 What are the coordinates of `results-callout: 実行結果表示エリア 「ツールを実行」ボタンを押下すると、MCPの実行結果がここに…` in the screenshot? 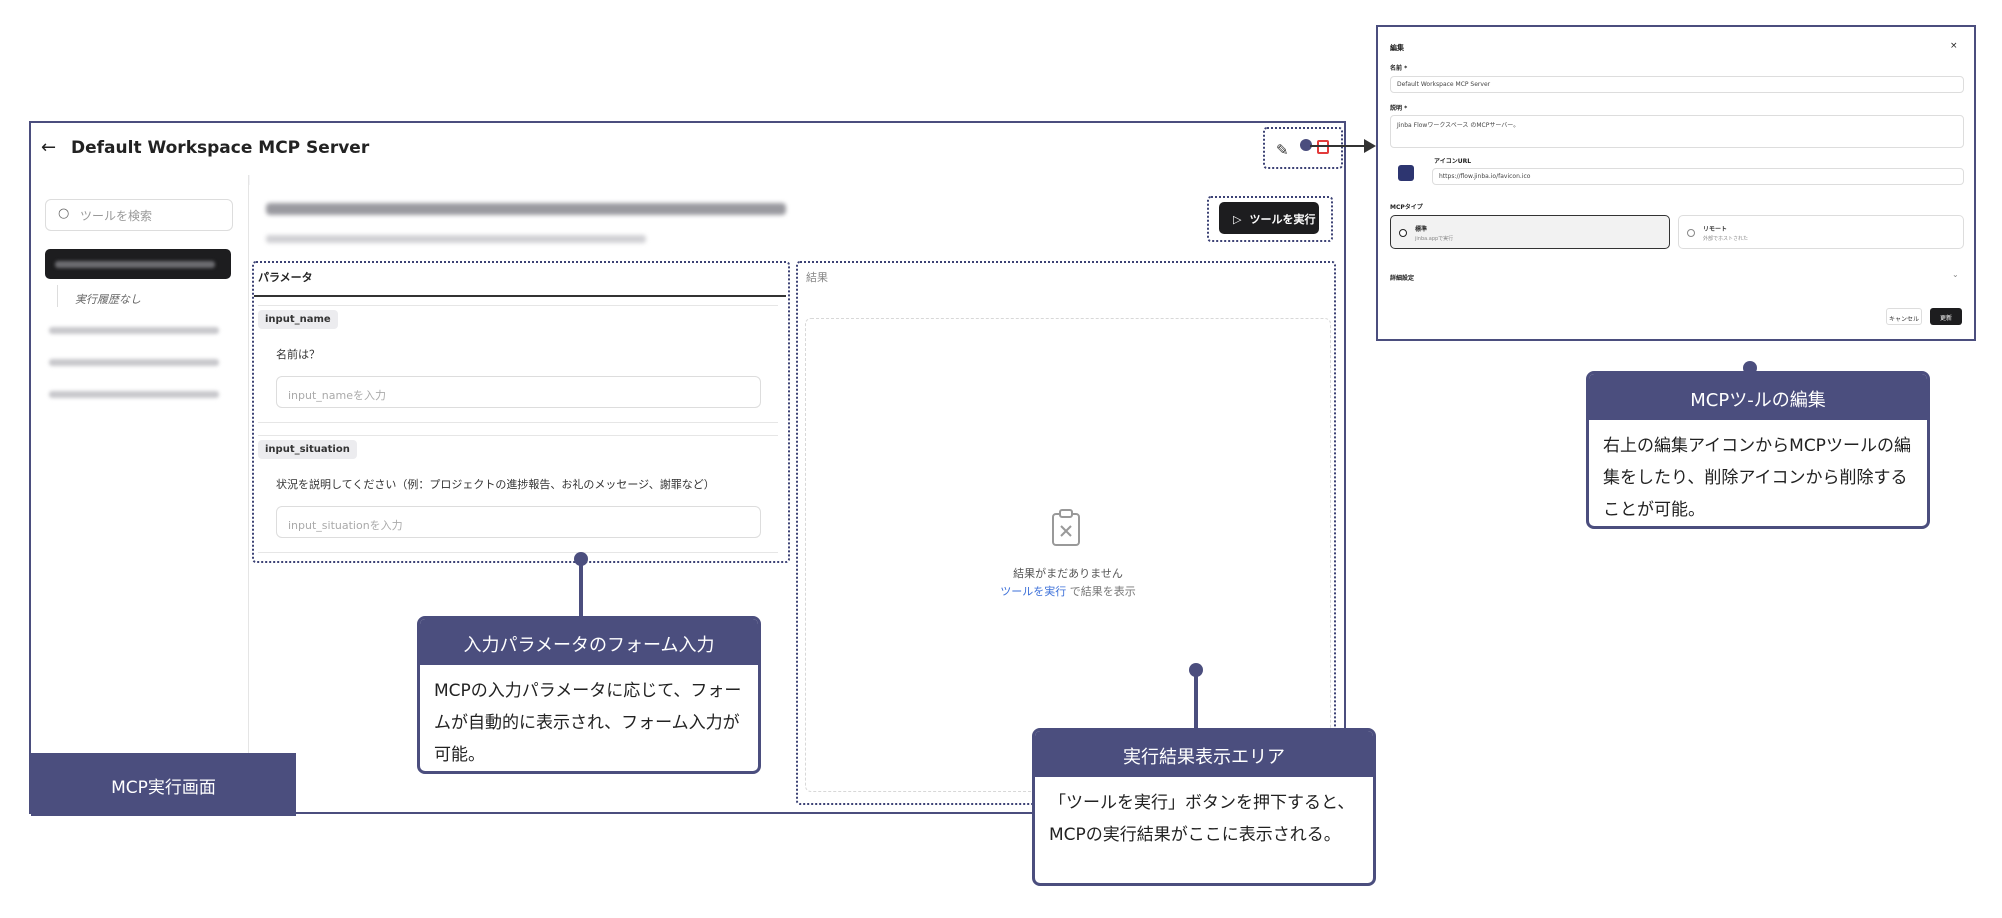 It's located at (1204, 807).